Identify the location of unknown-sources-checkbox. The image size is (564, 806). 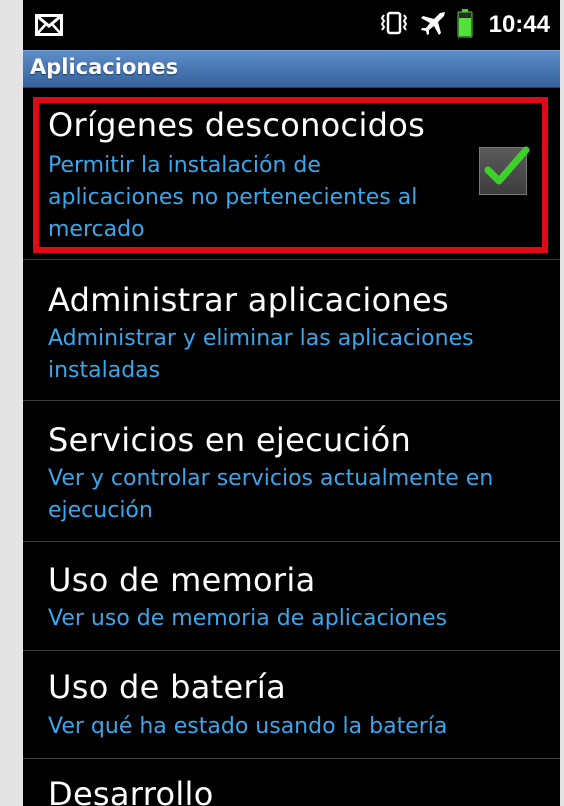
(504, 170).